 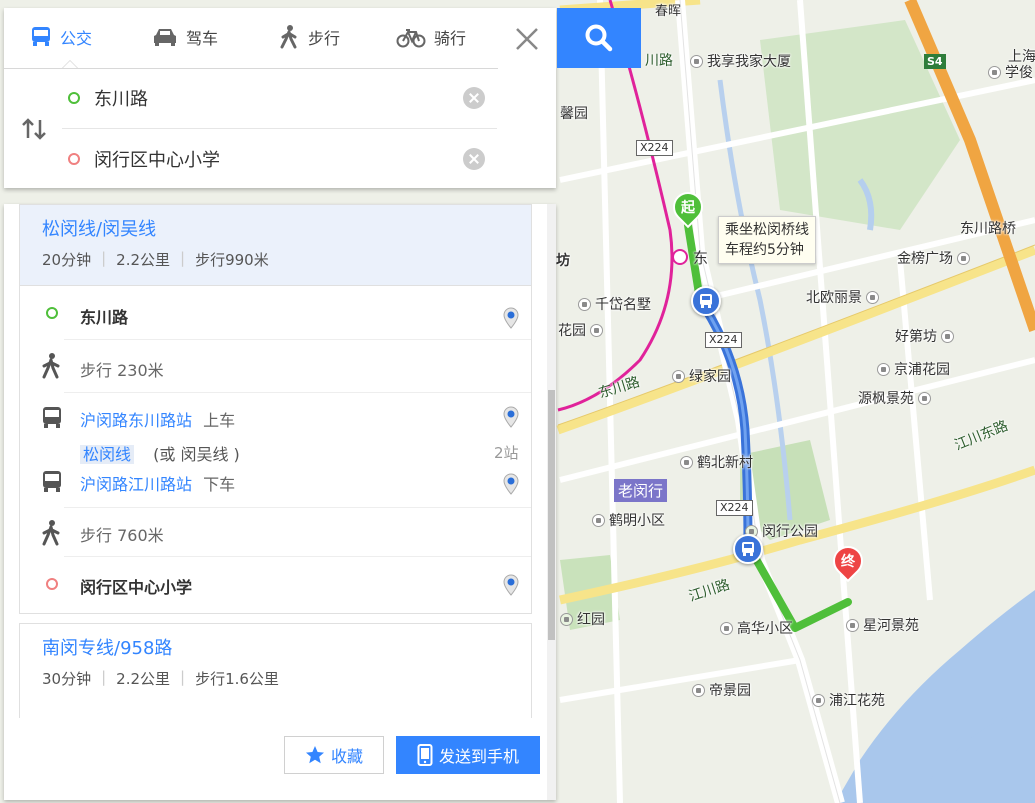 I want to click on board-stop-link: 沪闵路东川路站, so click(x=136, y=420).